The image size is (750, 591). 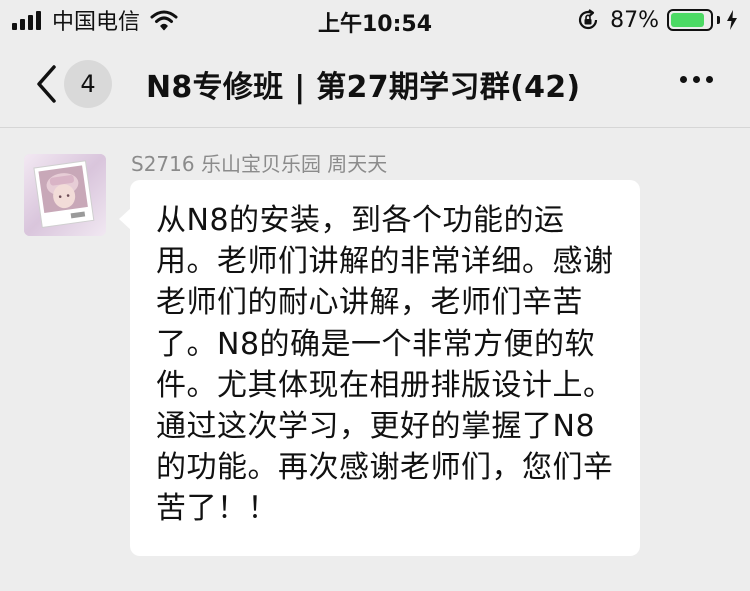 What do you see at coordinates (732, 20) in the screenshot?
I see `charging-bolt-icon` at bounding box center [732, 20].